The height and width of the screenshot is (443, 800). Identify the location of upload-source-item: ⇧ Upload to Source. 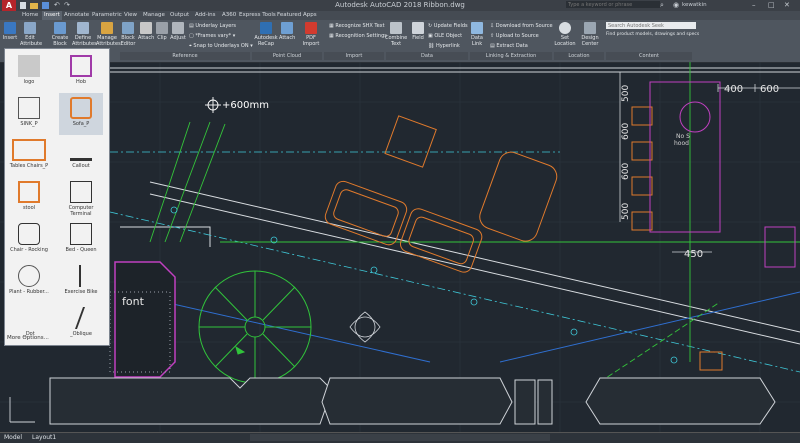
(514, 36).